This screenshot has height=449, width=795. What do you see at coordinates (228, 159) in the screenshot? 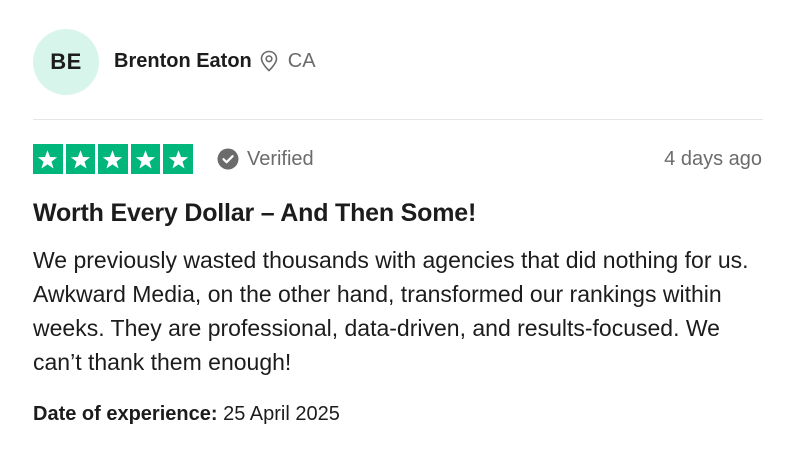
I see `check-circle-icon` at bounding box center [228, 159].